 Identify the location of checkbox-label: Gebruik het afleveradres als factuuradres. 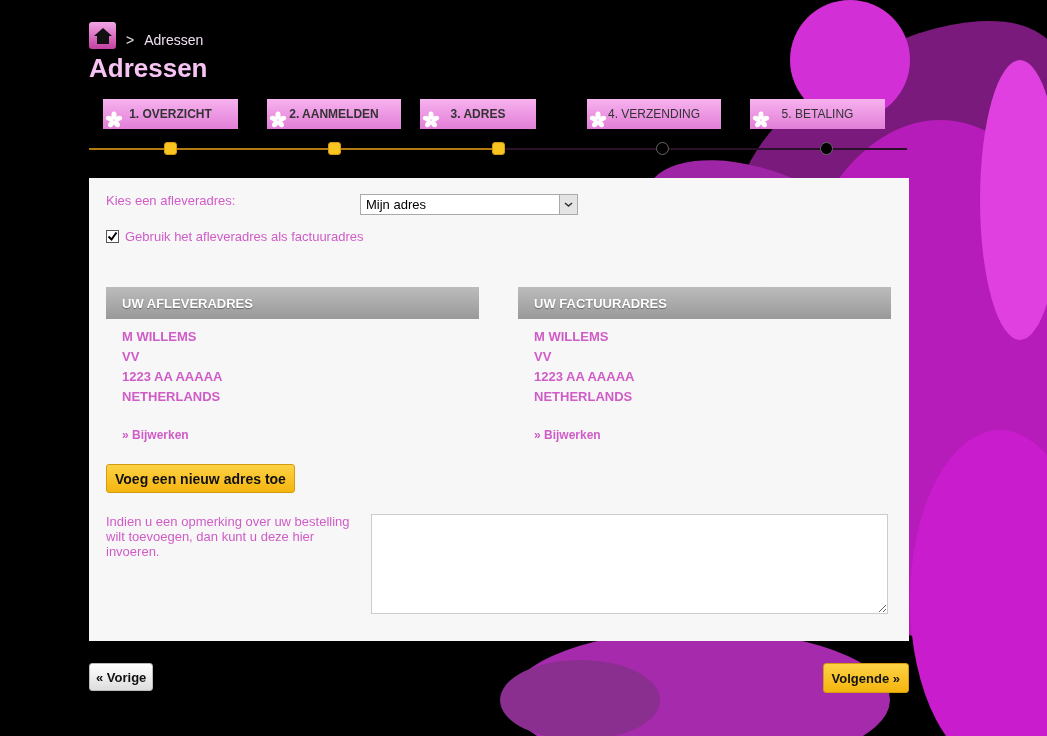
(244, 236).